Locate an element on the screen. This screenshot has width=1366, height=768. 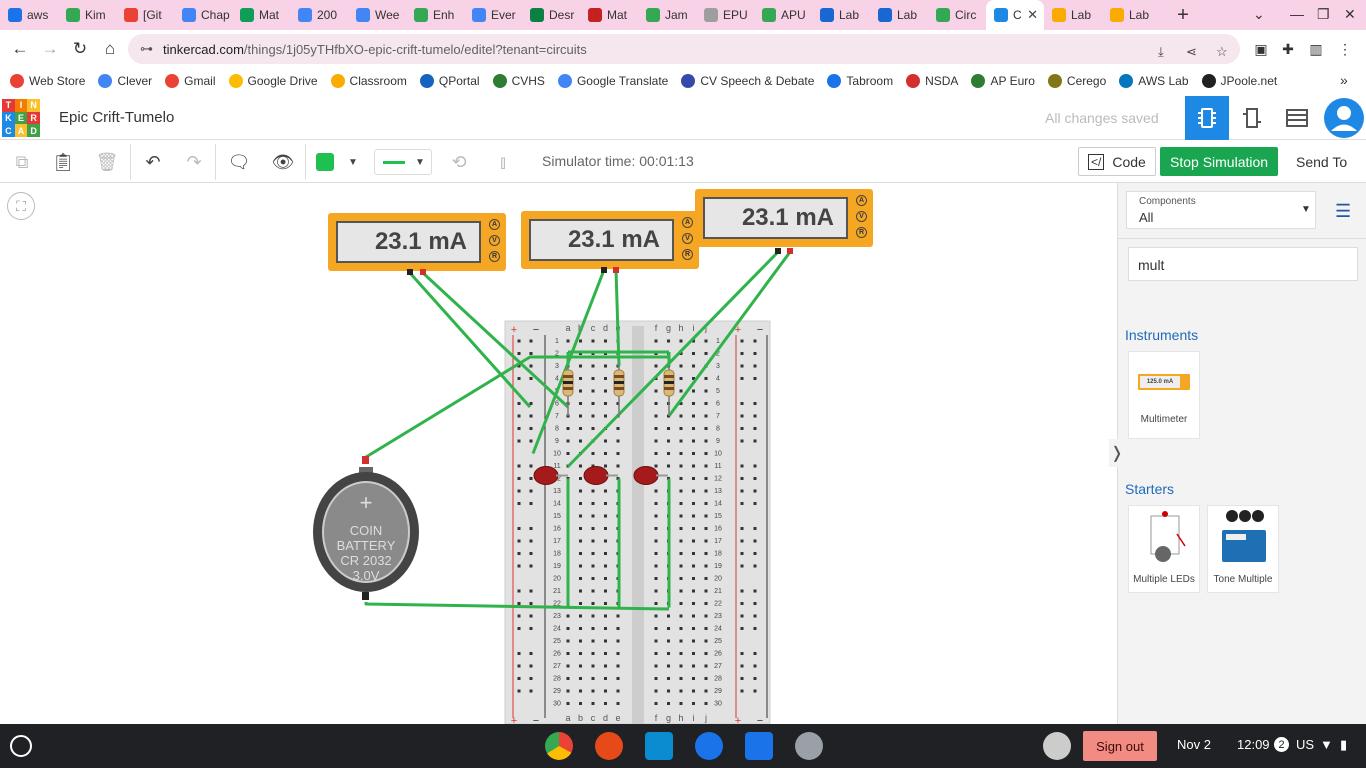
wire-type-picker: ▼ is located at coordinates (403, 162).